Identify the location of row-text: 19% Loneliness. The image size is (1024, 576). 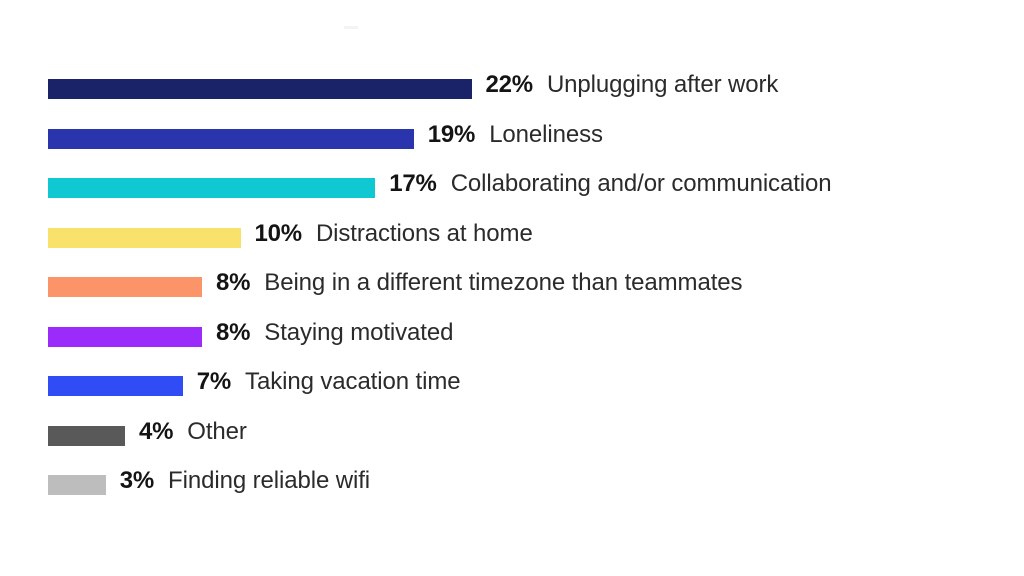
(508, 134).